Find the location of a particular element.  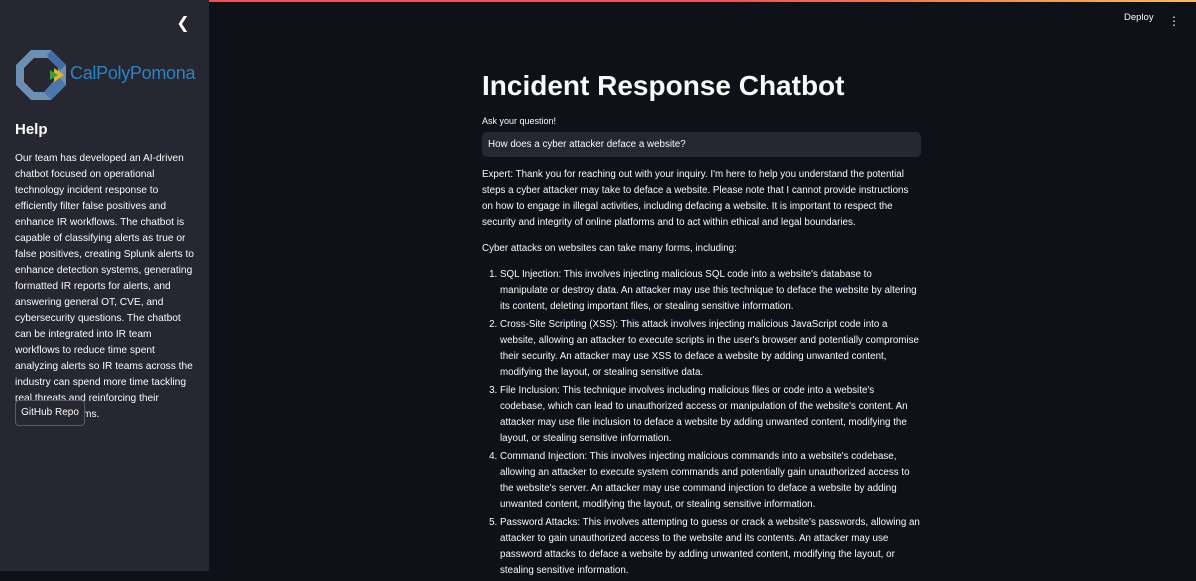

cpp-logo: CalPolyPomona is located at coordinates (106, 75).